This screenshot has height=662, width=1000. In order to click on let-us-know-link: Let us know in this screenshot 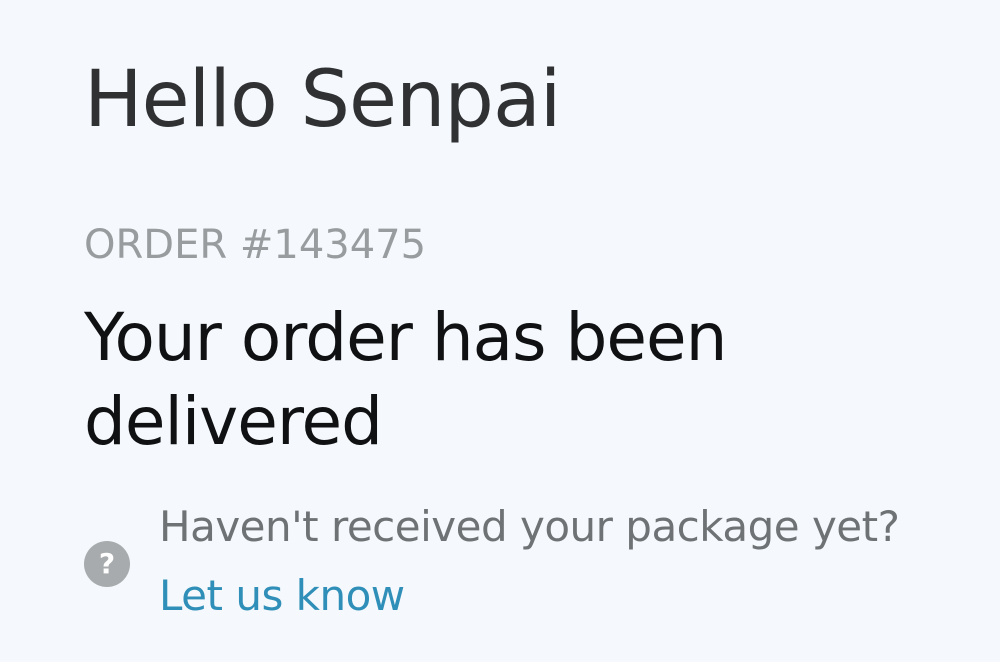, I will do `click(282, 595)`.